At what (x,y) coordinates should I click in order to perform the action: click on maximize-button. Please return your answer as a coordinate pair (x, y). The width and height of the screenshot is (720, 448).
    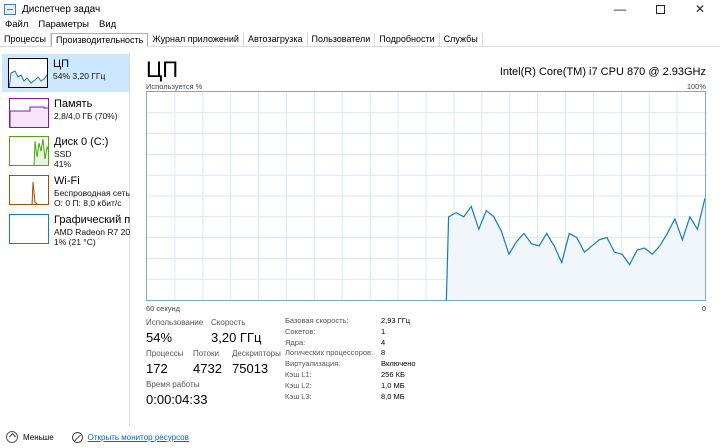
    Looking at the image, I should click on (660, 9).